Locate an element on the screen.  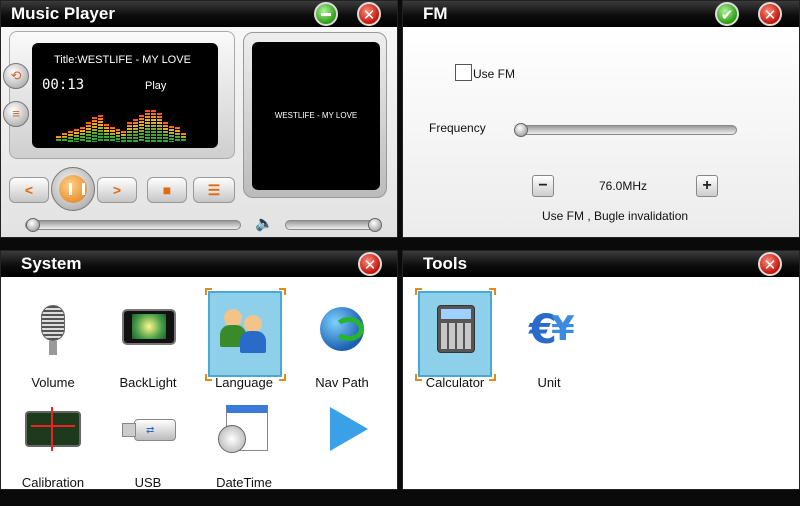
unit-conversion-icon: € ¥ is located at coordinates (552, 330).